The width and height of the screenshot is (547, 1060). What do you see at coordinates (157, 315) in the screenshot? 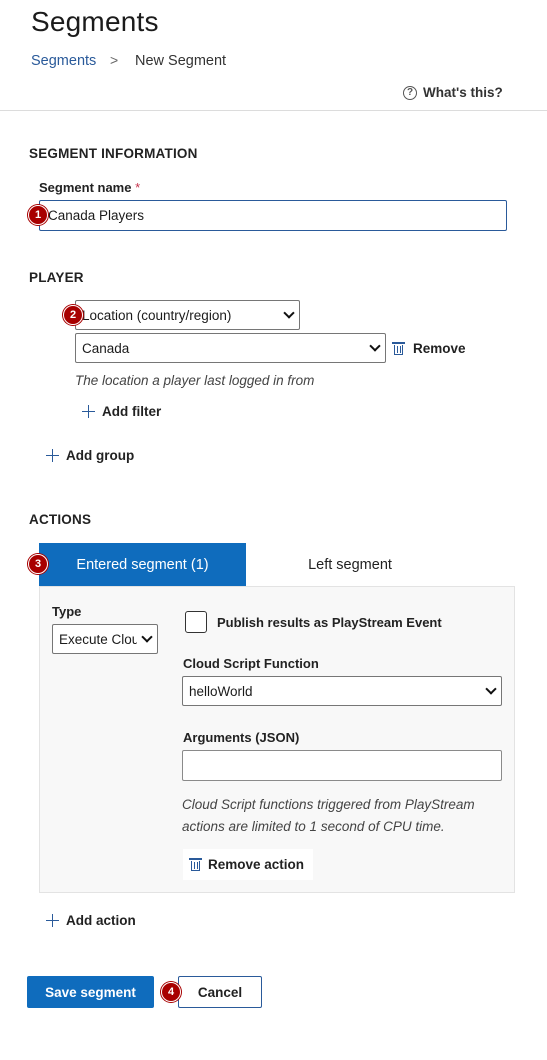
I see `filter-type-value: Location (country/region)` at bounding box center [157, 315].